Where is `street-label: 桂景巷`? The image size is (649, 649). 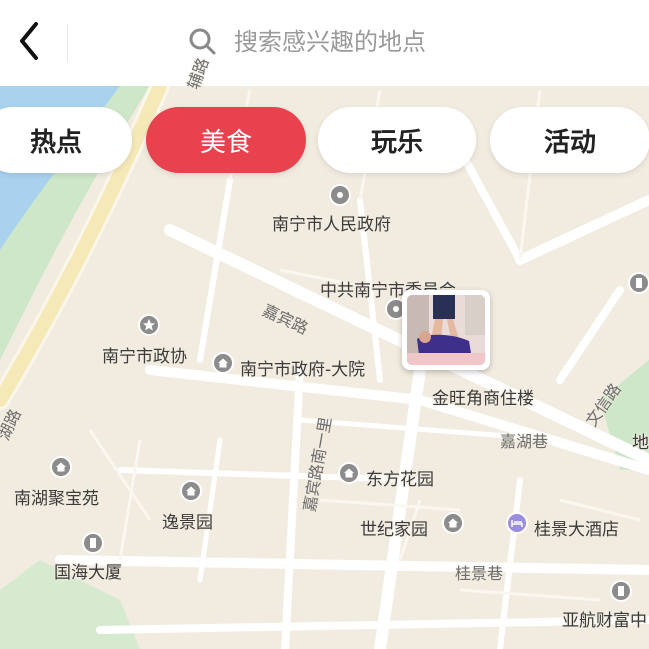 street-label: 桂景巷 is located at coordinates (479, 573).